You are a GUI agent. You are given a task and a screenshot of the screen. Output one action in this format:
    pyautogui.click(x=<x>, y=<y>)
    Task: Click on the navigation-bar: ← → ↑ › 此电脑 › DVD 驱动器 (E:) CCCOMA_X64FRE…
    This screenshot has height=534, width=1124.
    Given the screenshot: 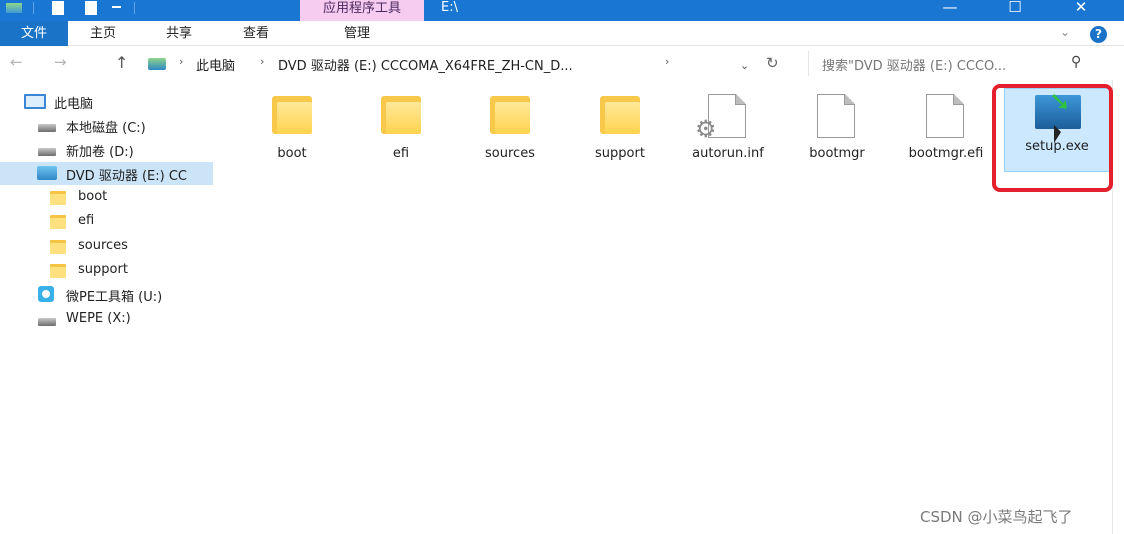 What is the action you would take?
    pyautogui.click(x=562, y=63)
    